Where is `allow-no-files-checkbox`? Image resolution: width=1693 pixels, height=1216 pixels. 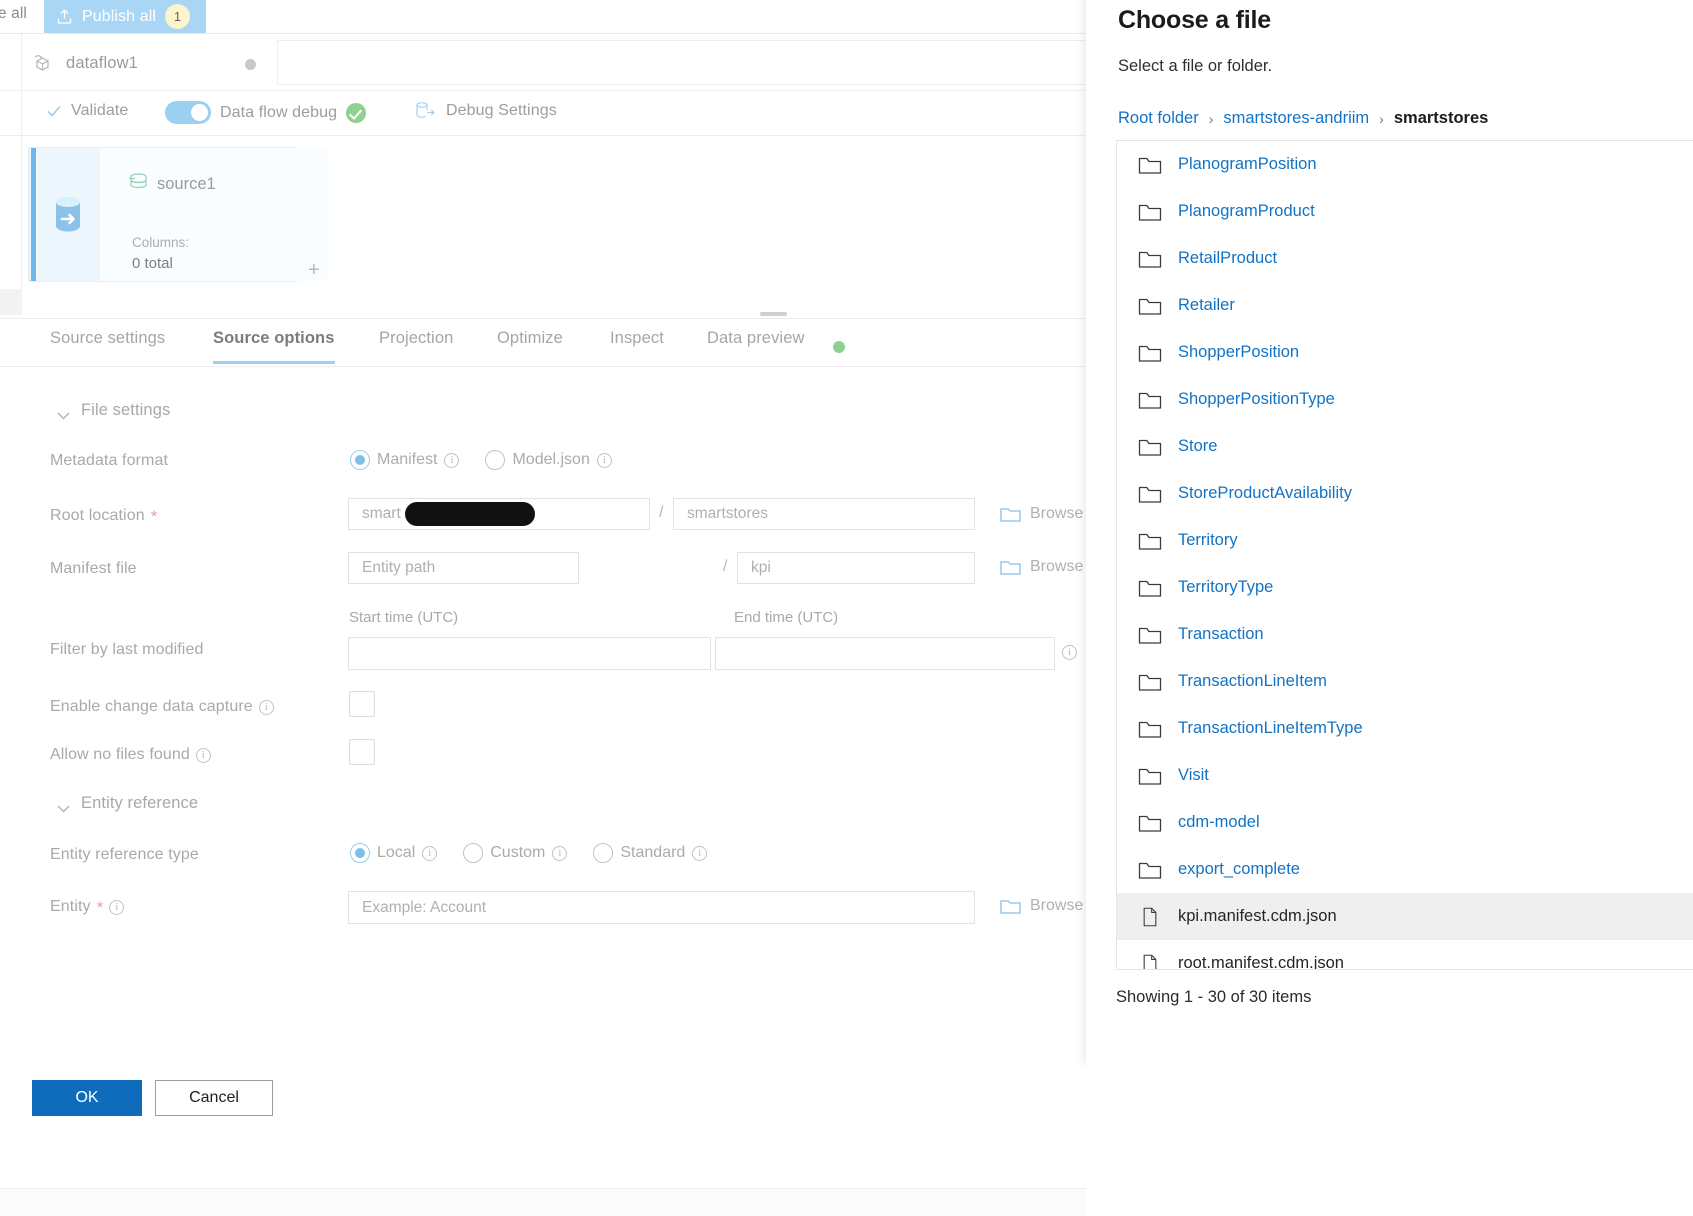 allow-no-files-checkbox is located at coordinates (362, 752).